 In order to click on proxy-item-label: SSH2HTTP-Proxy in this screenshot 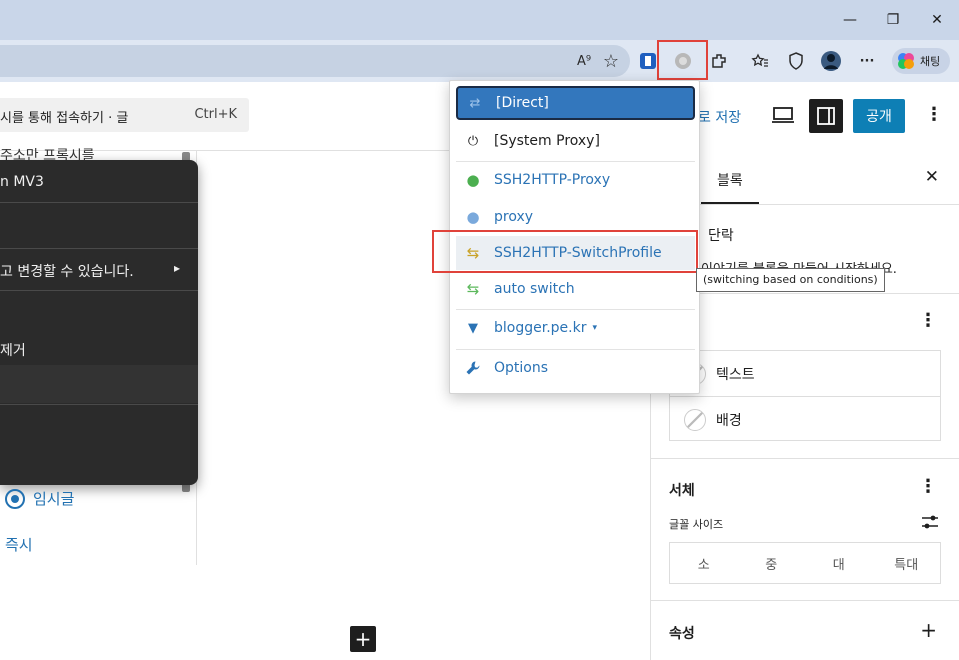, I will do `click(552, 180)`.